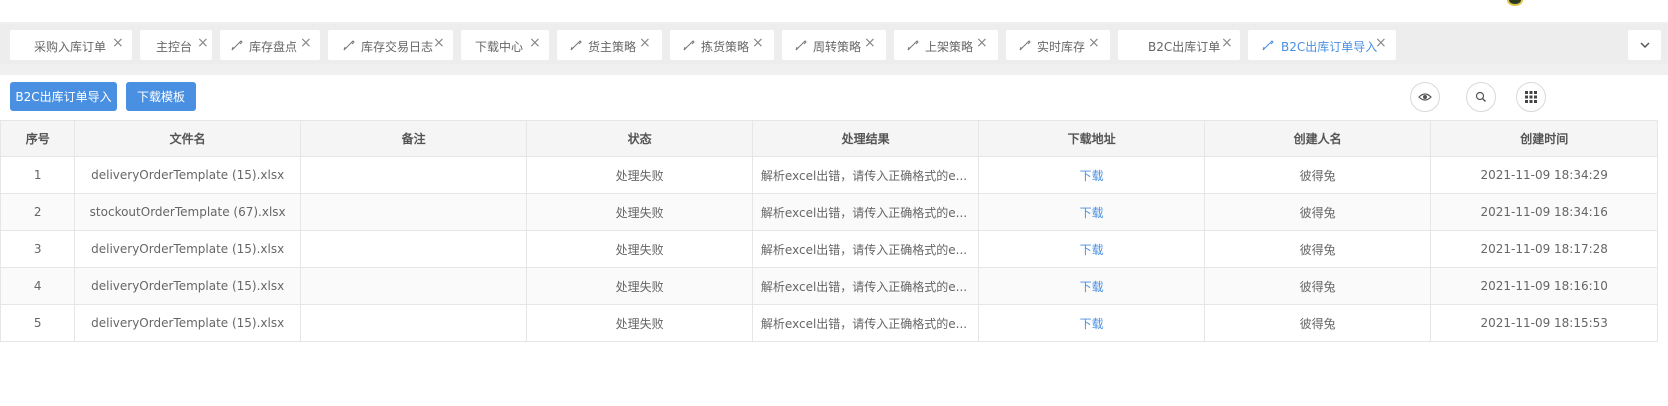  I want to click on tab-b2c-outbound-order: B2C出库订单 ×, so click(1179, 45).